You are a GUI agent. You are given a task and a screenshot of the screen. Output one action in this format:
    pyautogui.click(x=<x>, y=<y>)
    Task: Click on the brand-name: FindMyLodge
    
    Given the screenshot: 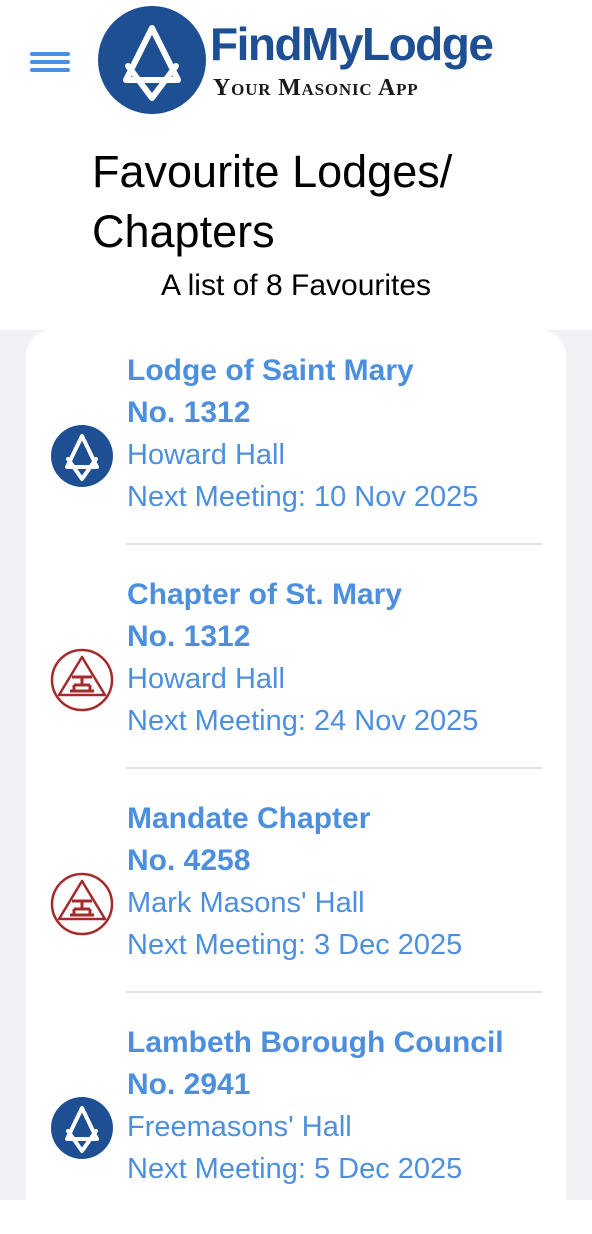 What is the action you would take?
    pyautogui.click(x=352, y=44)
    